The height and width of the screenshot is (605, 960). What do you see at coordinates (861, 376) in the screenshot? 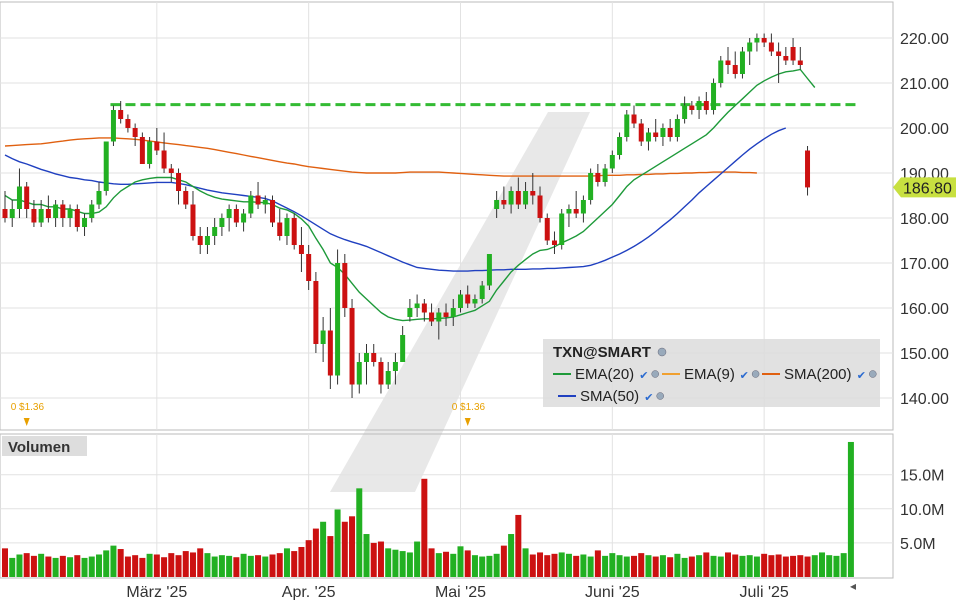
I see `legend-check-icon: ✔` at bounding box center [861, 376].